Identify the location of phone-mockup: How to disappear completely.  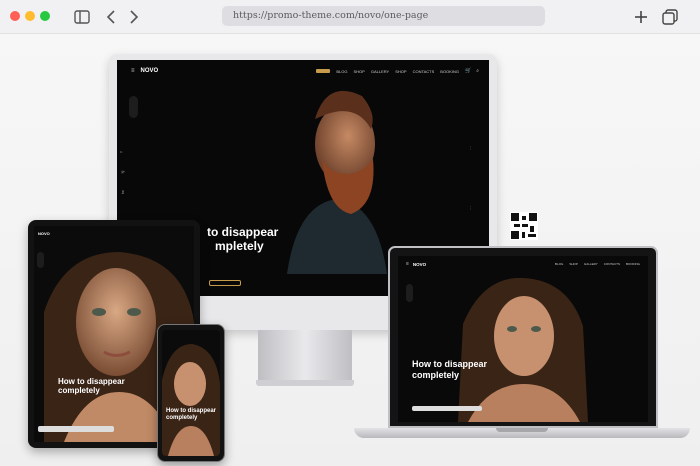
(191, 393).